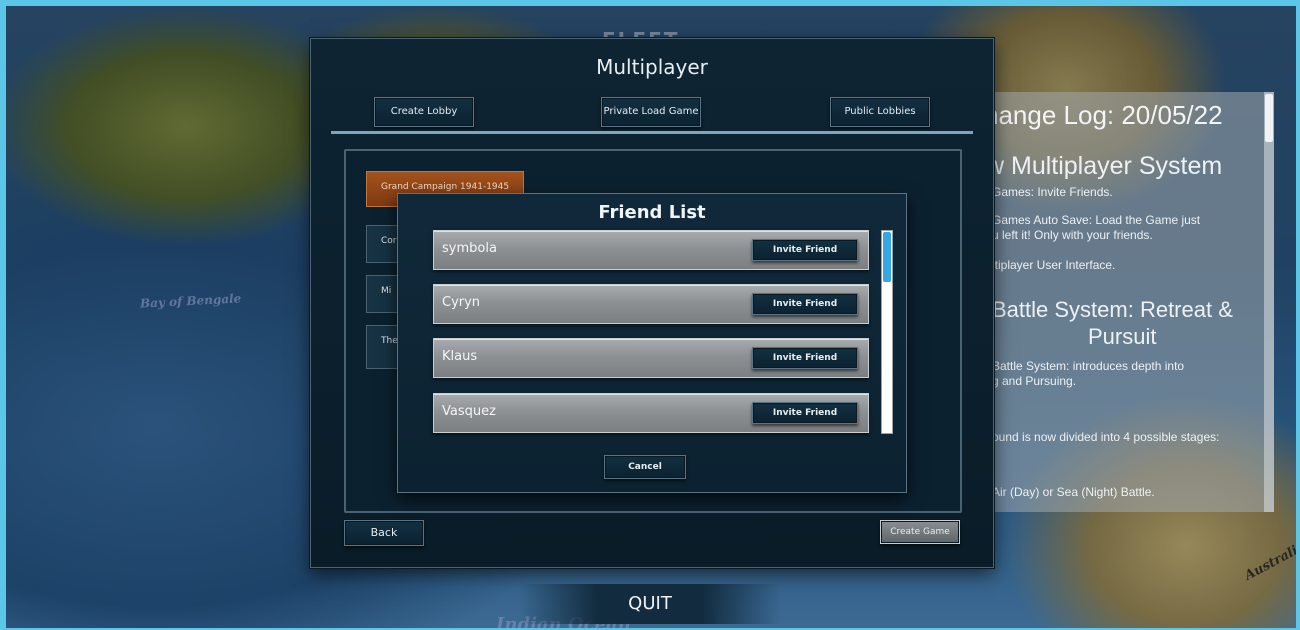 This screenshot has width=1300, height=630. What do you see at coordinates (384, 533) in the screenshot?
I see `back-button: Back` at bounding box center [384, 533].